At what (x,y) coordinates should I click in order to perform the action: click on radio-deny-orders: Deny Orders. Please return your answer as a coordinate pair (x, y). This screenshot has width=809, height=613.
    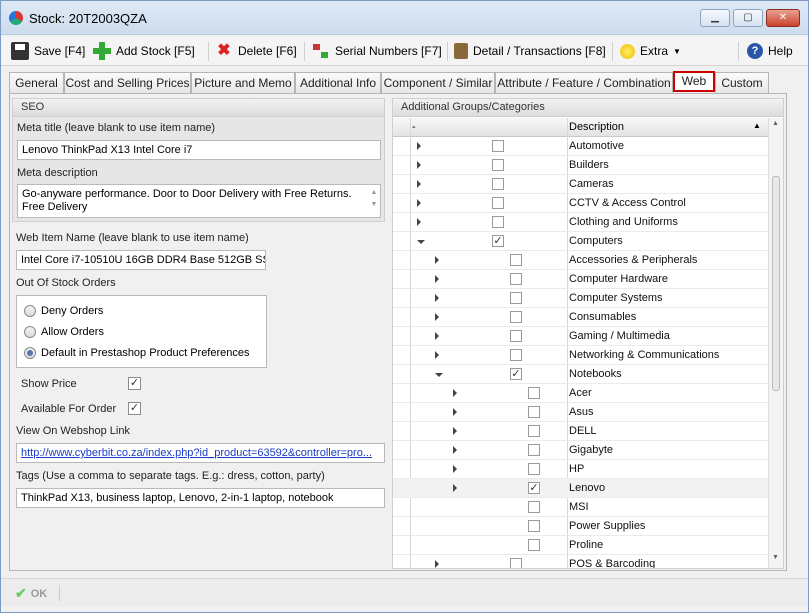
    Looking at the image, I should click on (63, 311).